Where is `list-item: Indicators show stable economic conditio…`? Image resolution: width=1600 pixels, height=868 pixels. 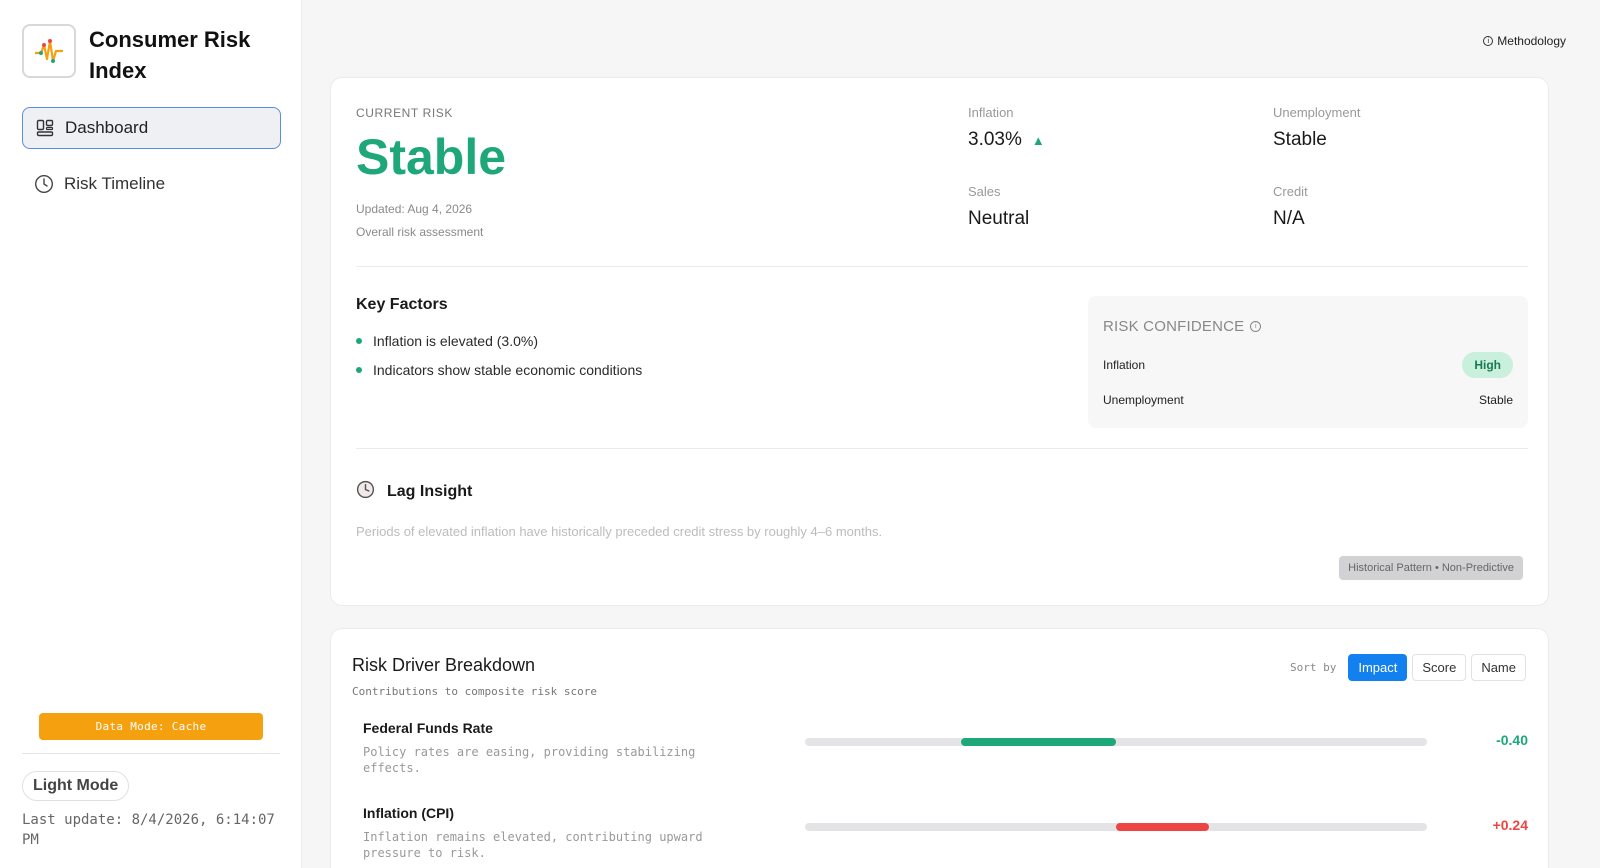 list-item: Indicators show stable economic conditio… is located at coordinates (499, 370).